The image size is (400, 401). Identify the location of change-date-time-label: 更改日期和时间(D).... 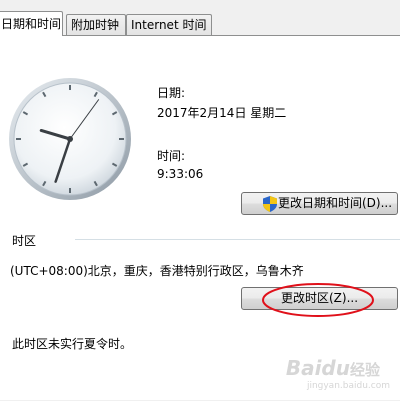
(335, 203).